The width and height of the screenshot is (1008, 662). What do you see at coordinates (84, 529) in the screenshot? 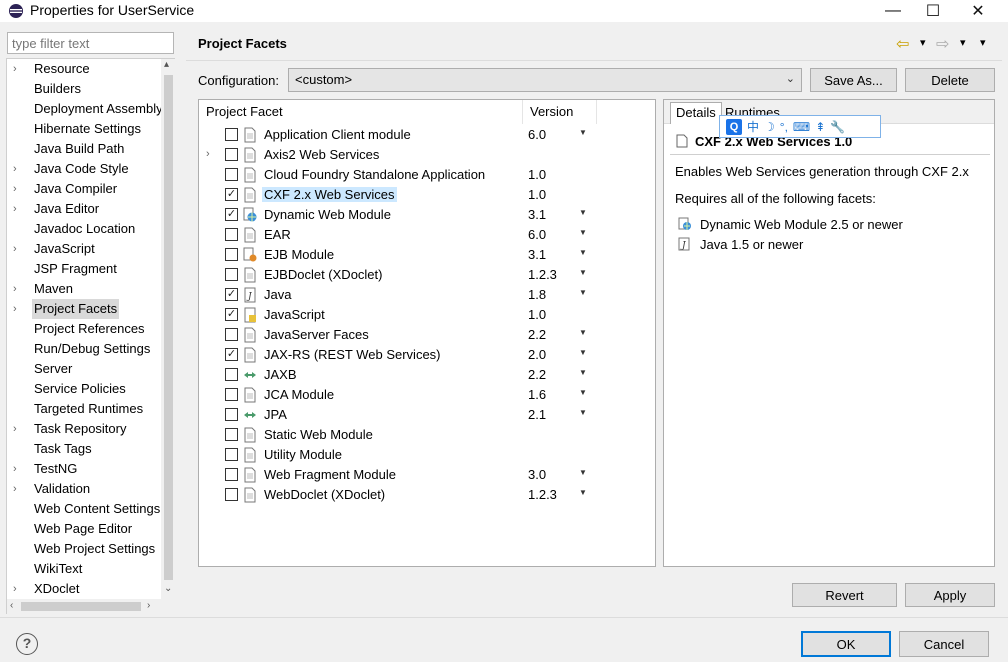
I see `sidebar-item: Web Page Editor` at bounding box center [84, 529].